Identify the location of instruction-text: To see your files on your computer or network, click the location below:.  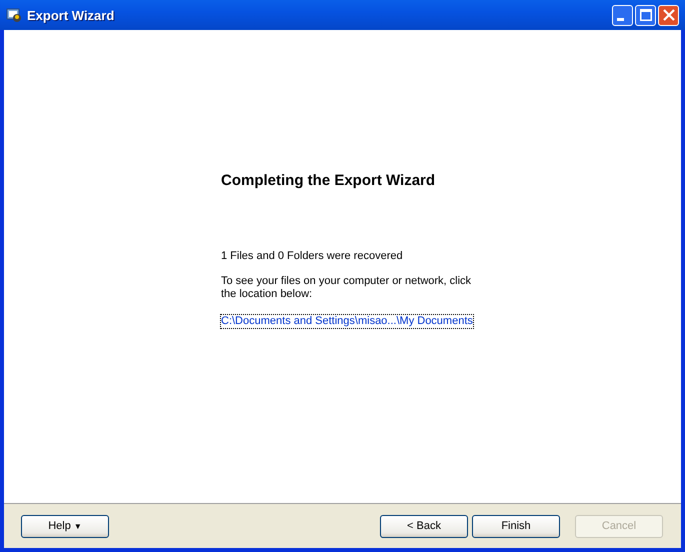
(346, 288).